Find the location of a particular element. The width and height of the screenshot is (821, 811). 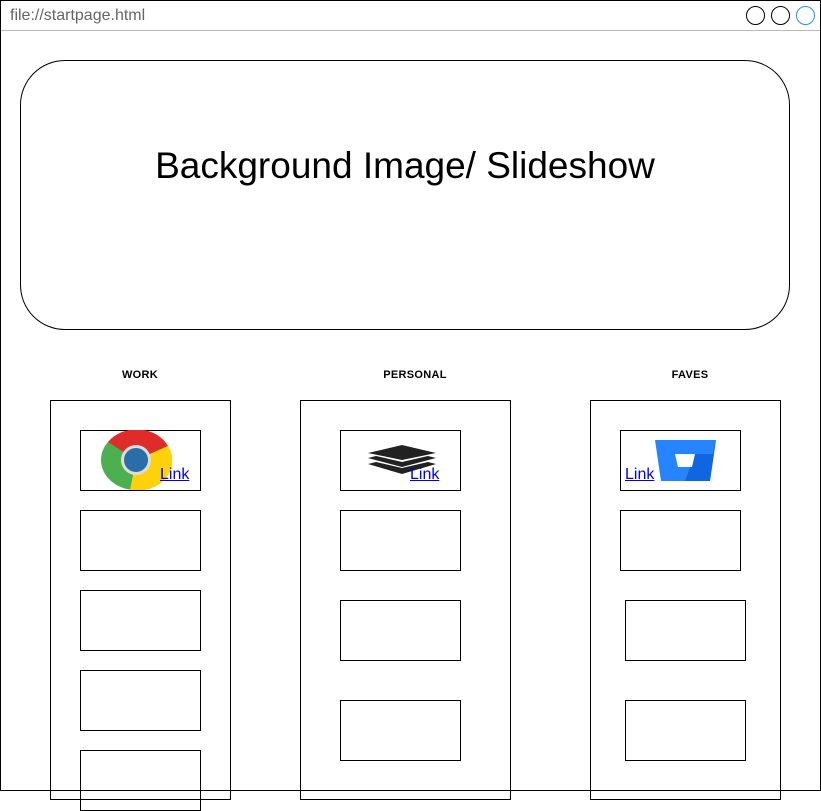

minimize-button is located at coordinates (755, 15).